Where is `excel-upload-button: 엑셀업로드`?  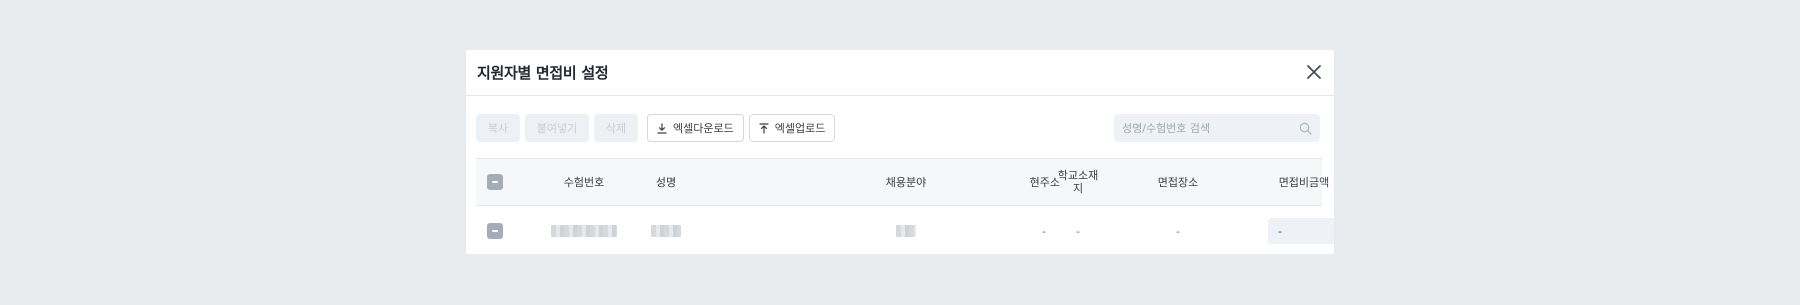
excel-upload-button: 엑셀업로드 is located at coordinates (792, 128).